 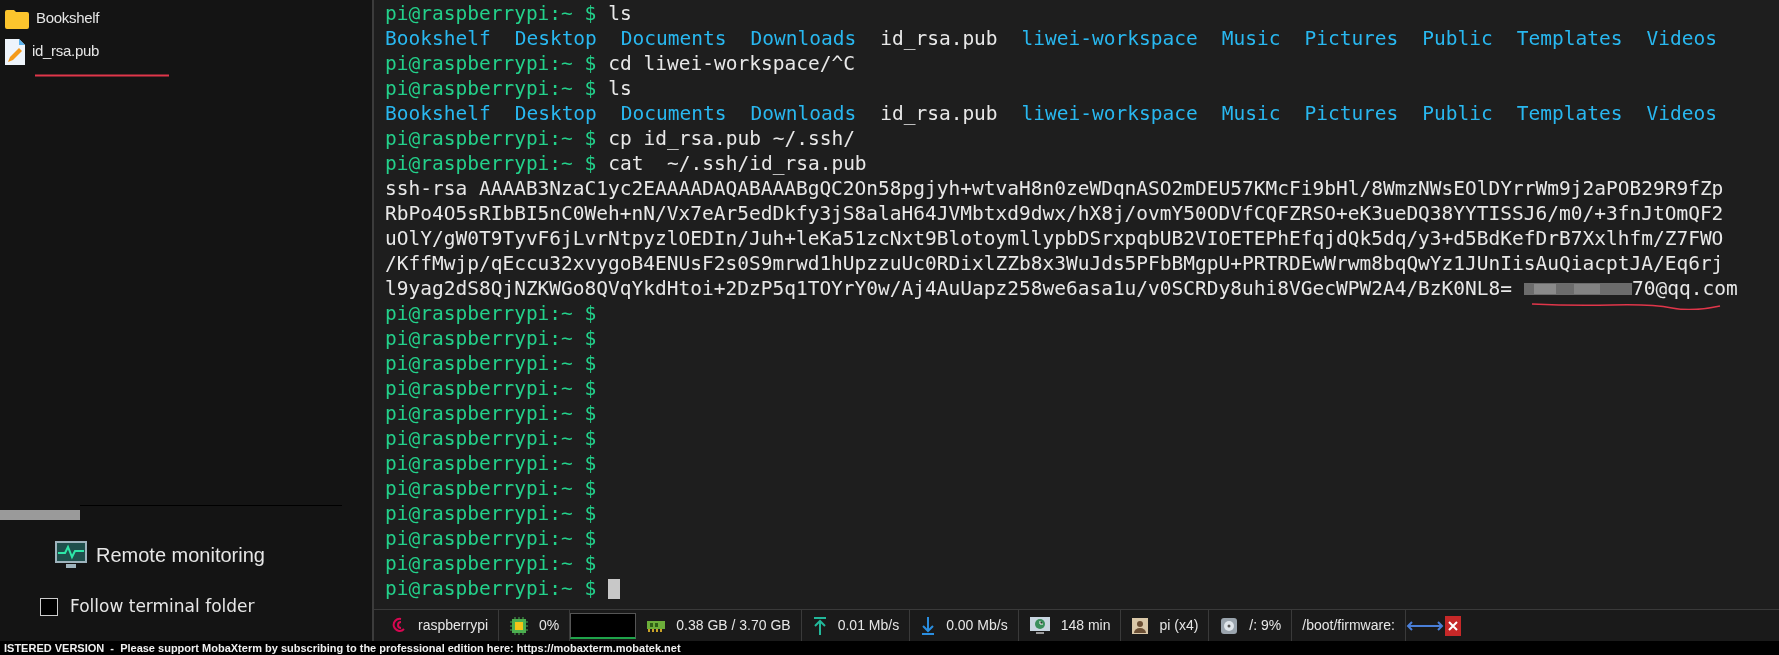 What do you see at coordinates (71, 555) in the screenshot?
I see `monitor-pulse-icon` at bounding box center [71, 555].